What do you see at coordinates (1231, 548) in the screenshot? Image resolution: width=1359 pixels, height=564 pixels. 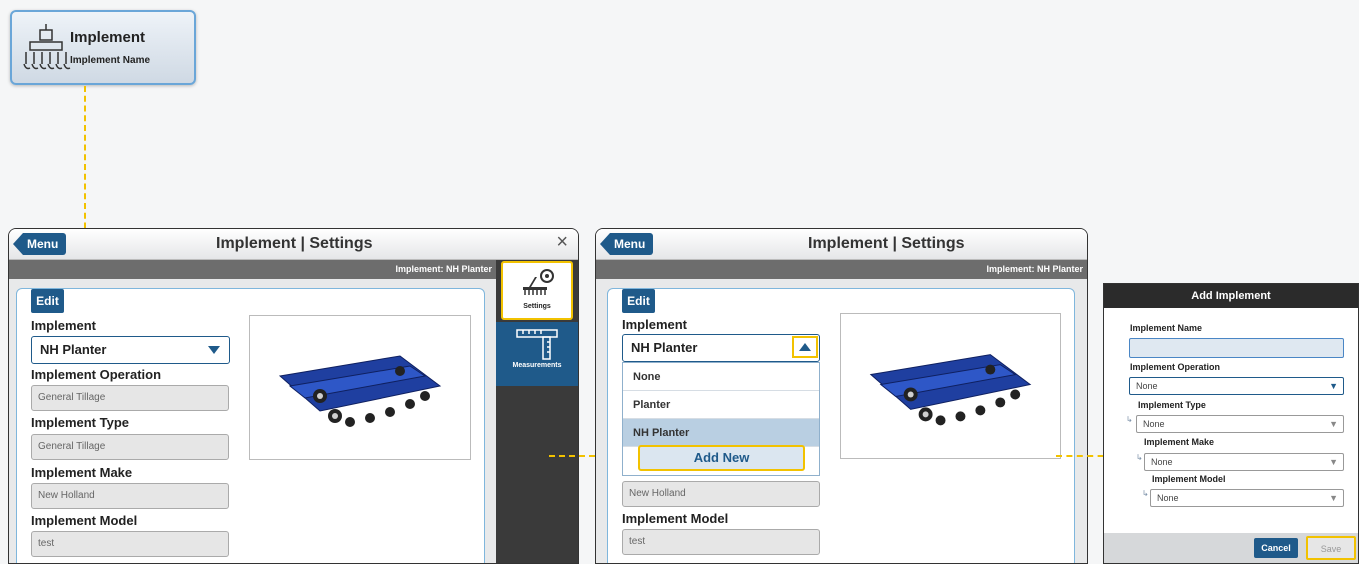 I see `dialog-footer: Cancel Save` at bounding box center [1231, 548].